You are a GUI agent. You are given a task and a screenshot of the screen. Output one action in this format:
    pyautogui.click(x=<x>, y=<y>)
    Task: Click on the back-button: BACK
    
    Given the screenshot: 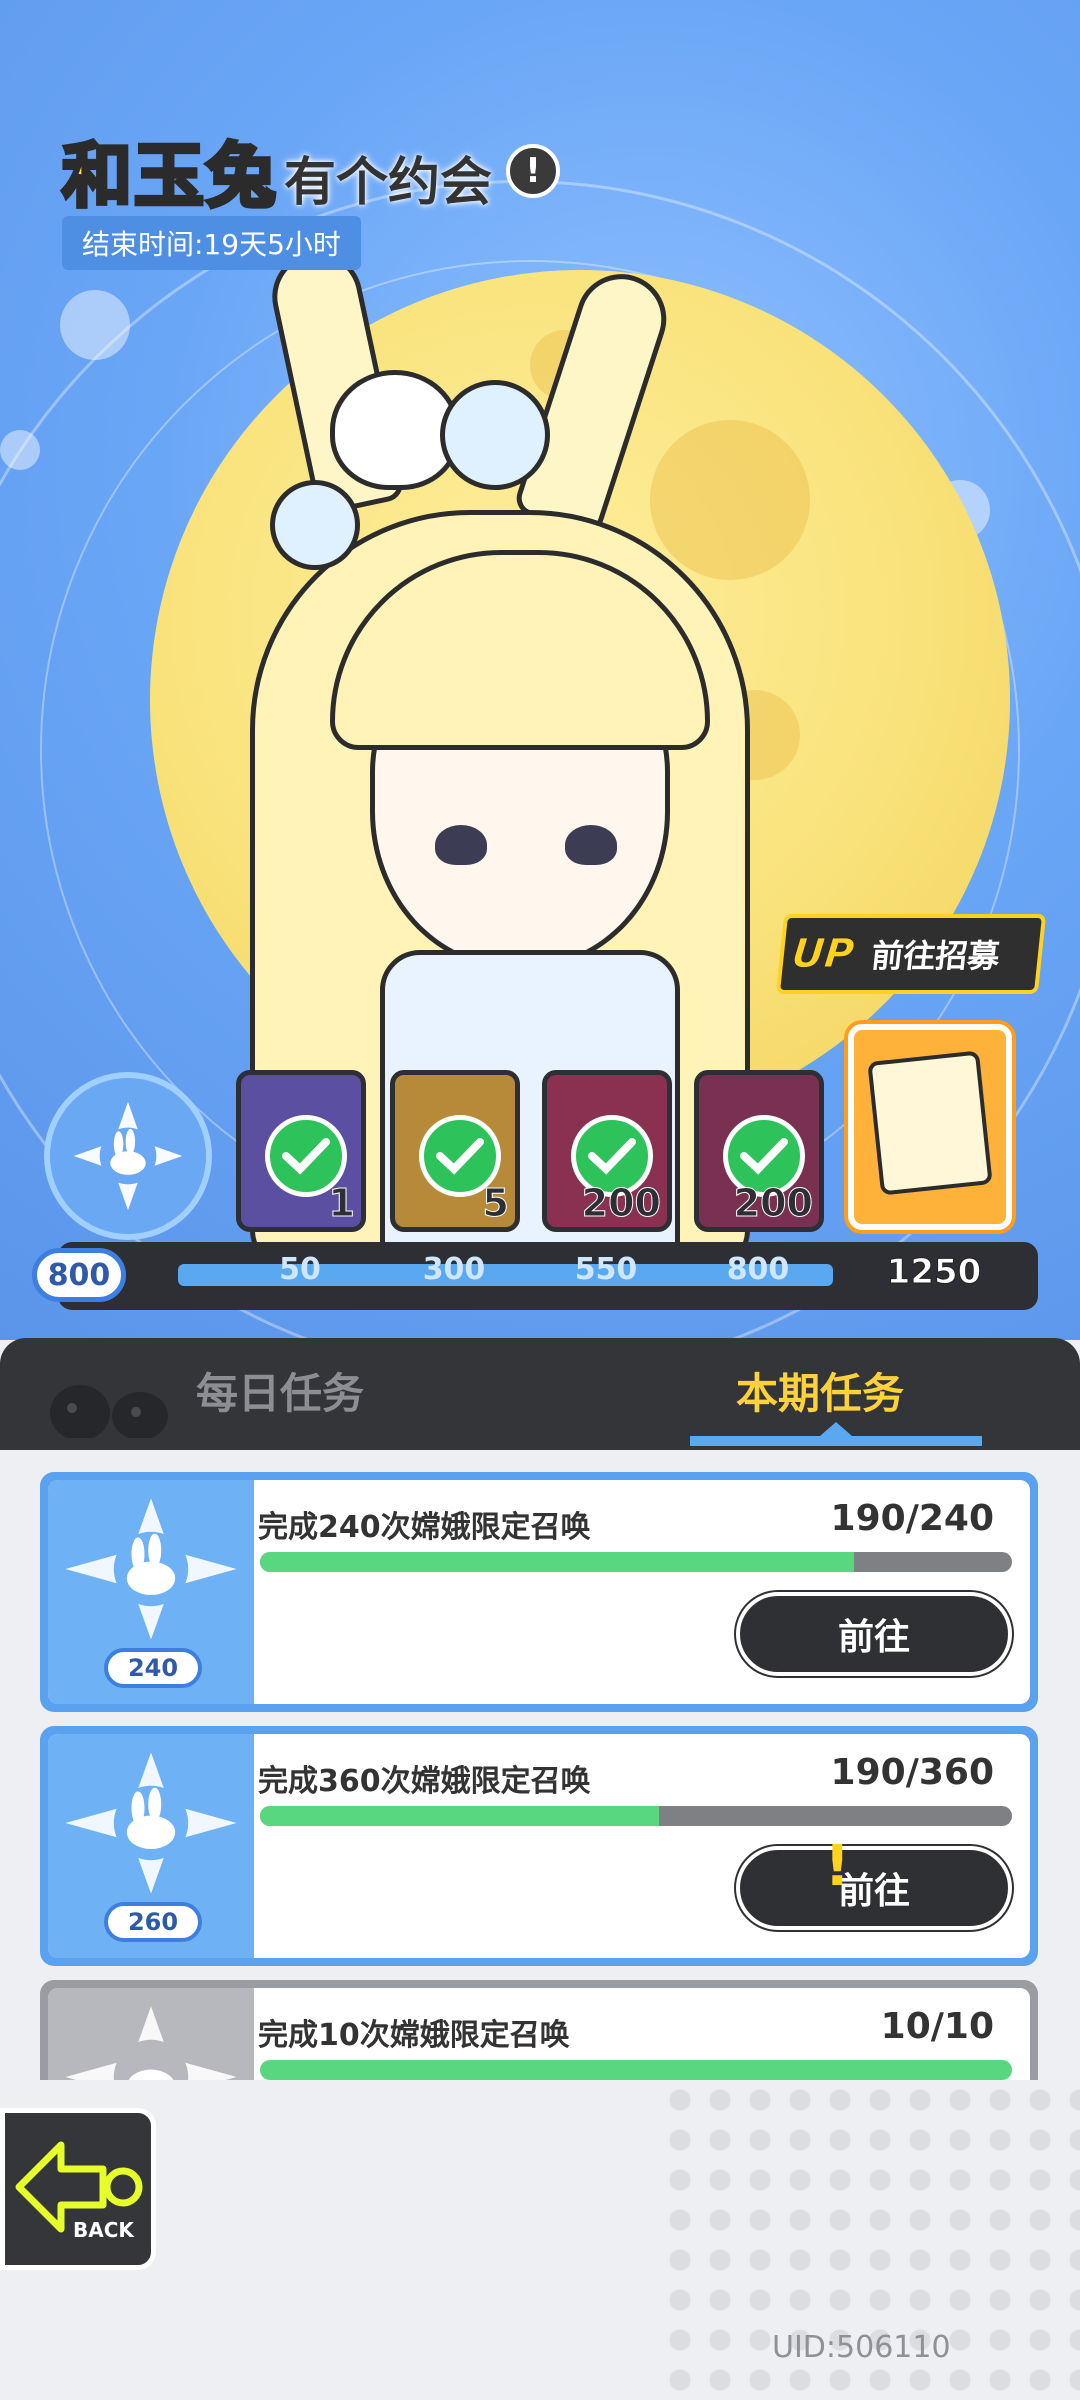 What is the action you would take?
    pyautogui.click(x=78, y=2189)
    